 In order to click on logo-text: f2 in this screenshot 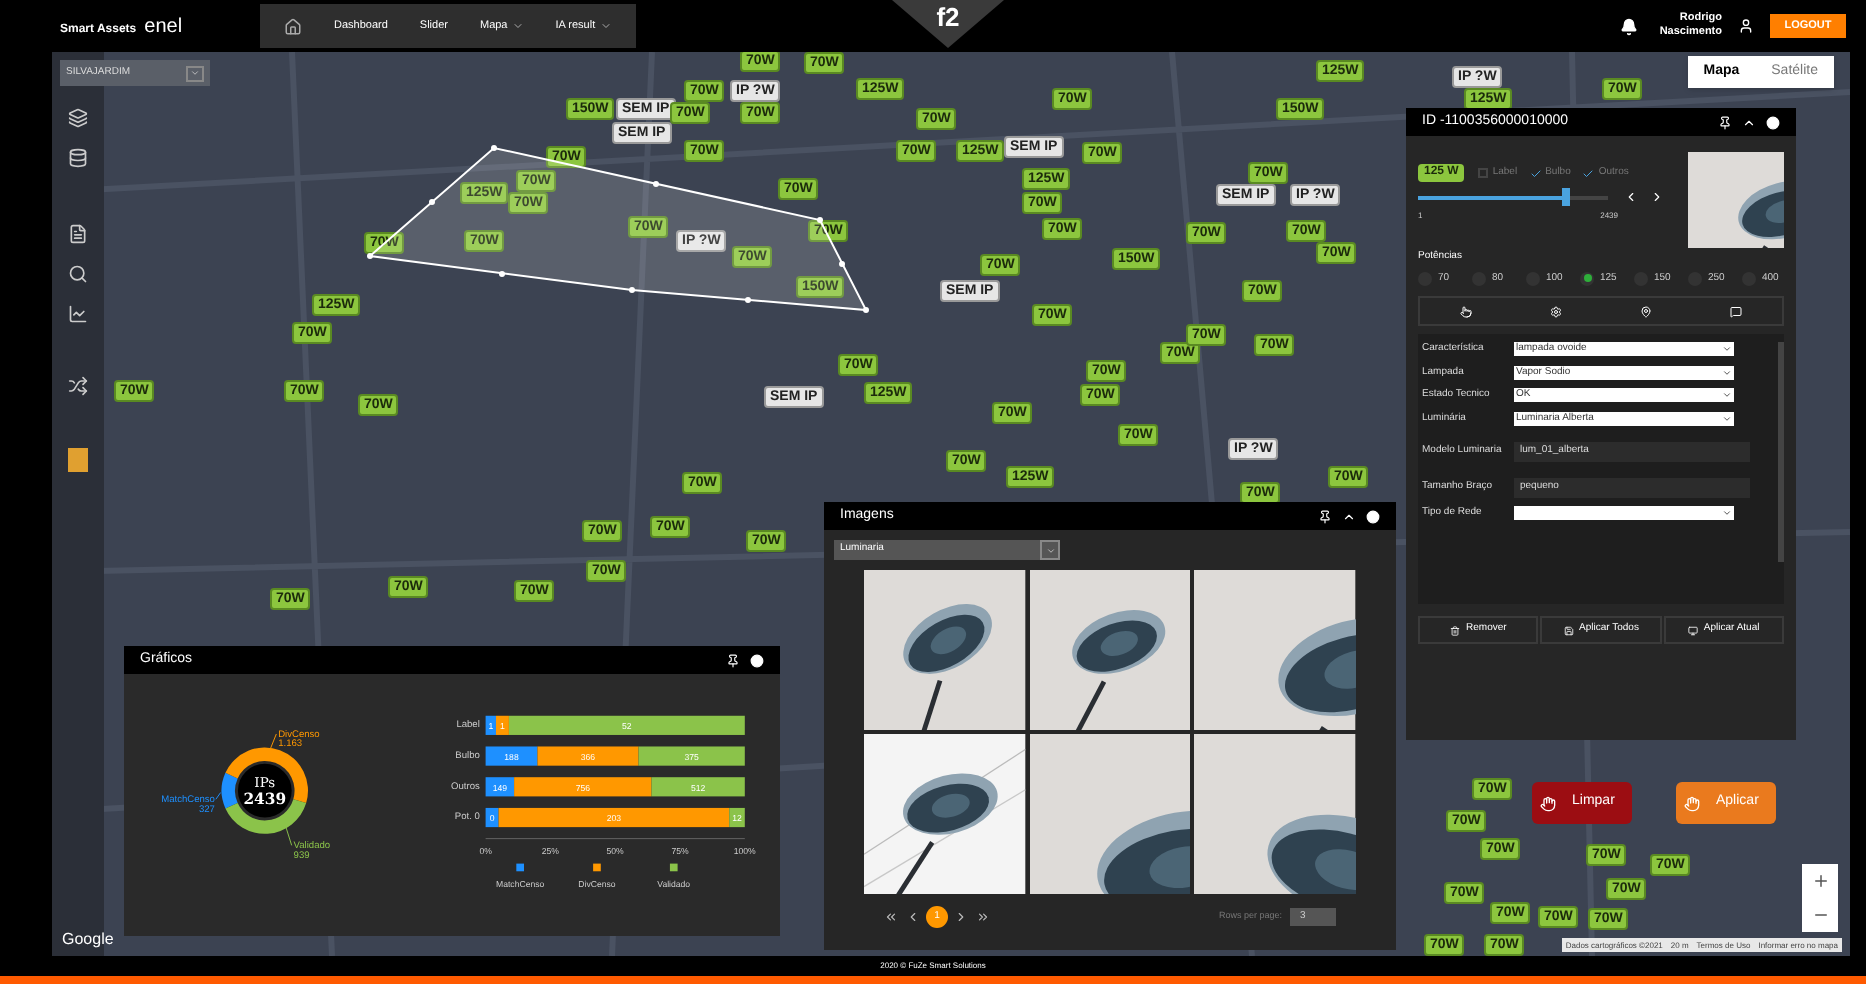, I will do `click(948, 18)`.